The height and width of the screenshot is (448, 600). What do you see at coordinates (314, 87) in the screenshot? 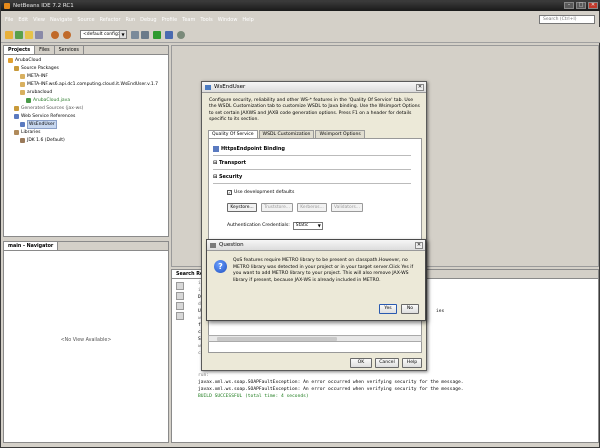
I see `wsdl-dialog-titlebar: WsEndUser ✕` at bounding box center [314, 87].